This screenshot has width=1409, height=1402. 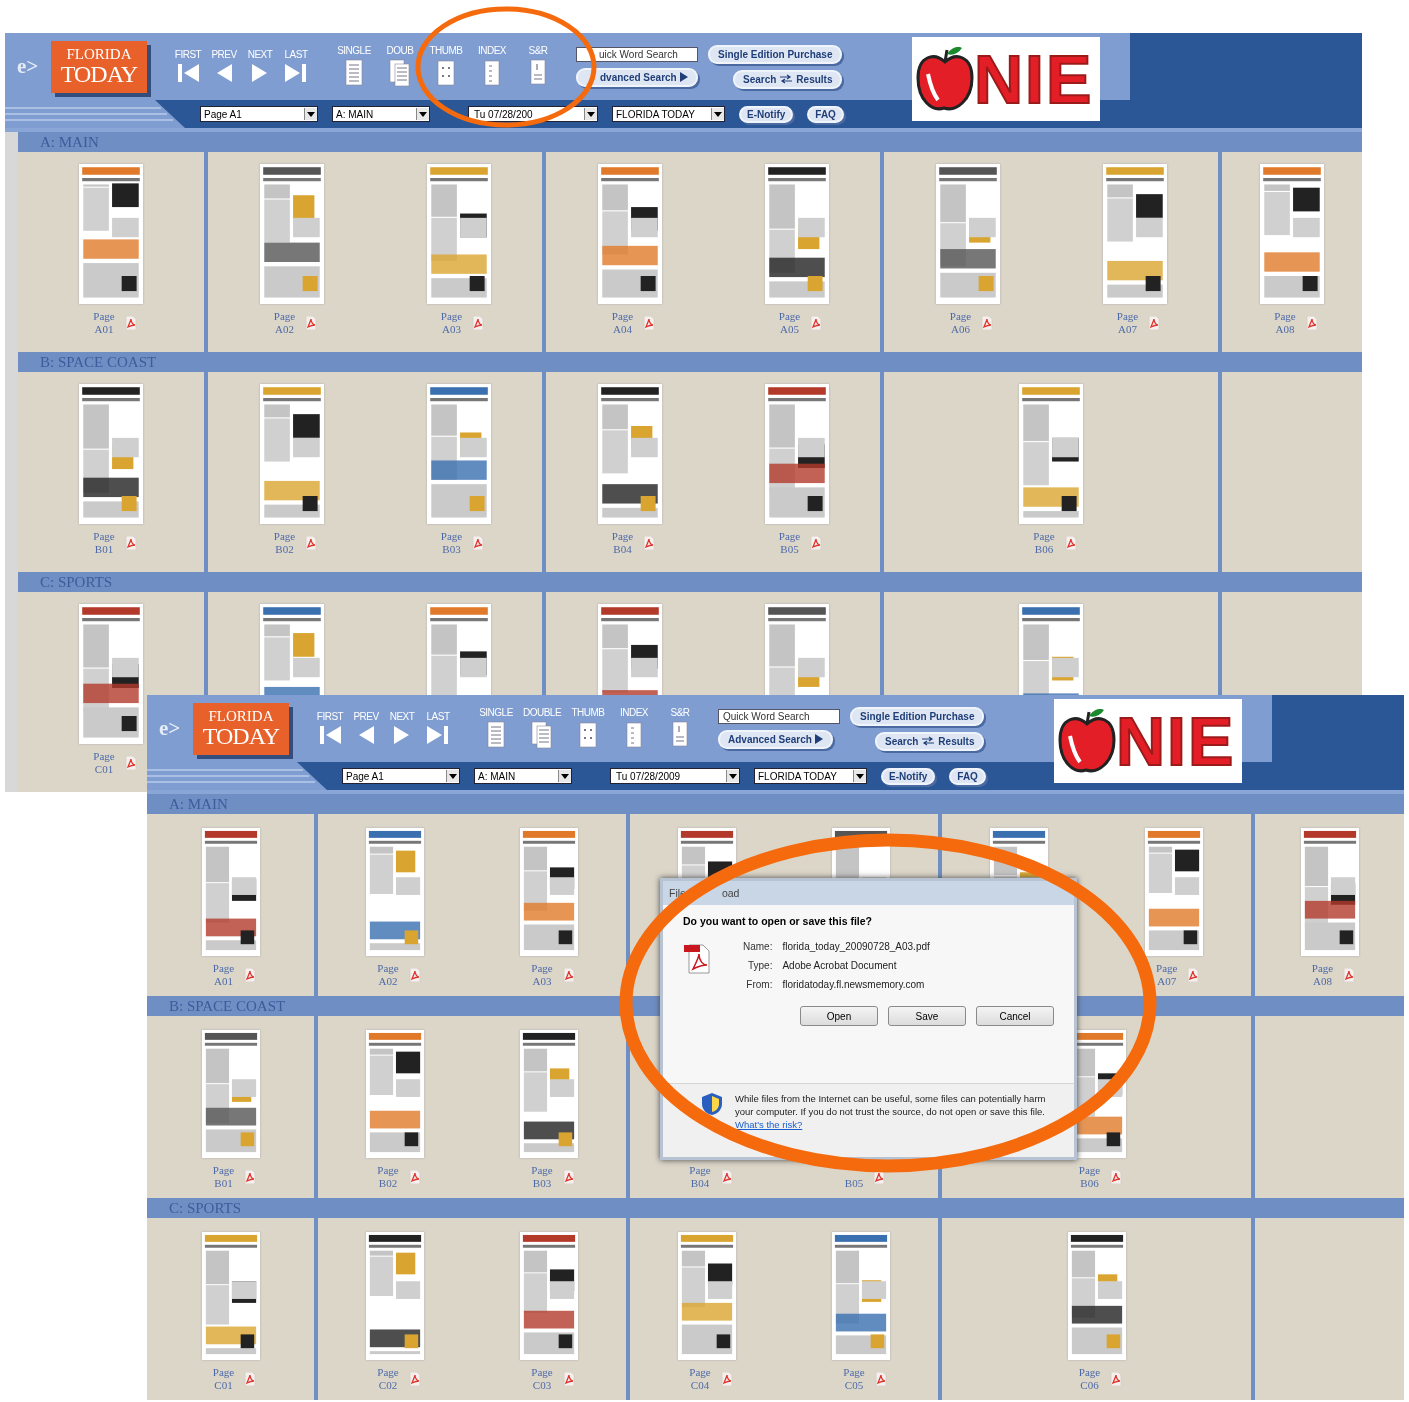 What do you see at coordinates (637, 77) in the screenshot?
I see `advanced-search-button: dvanced Search` at bounding box center [637, 77].